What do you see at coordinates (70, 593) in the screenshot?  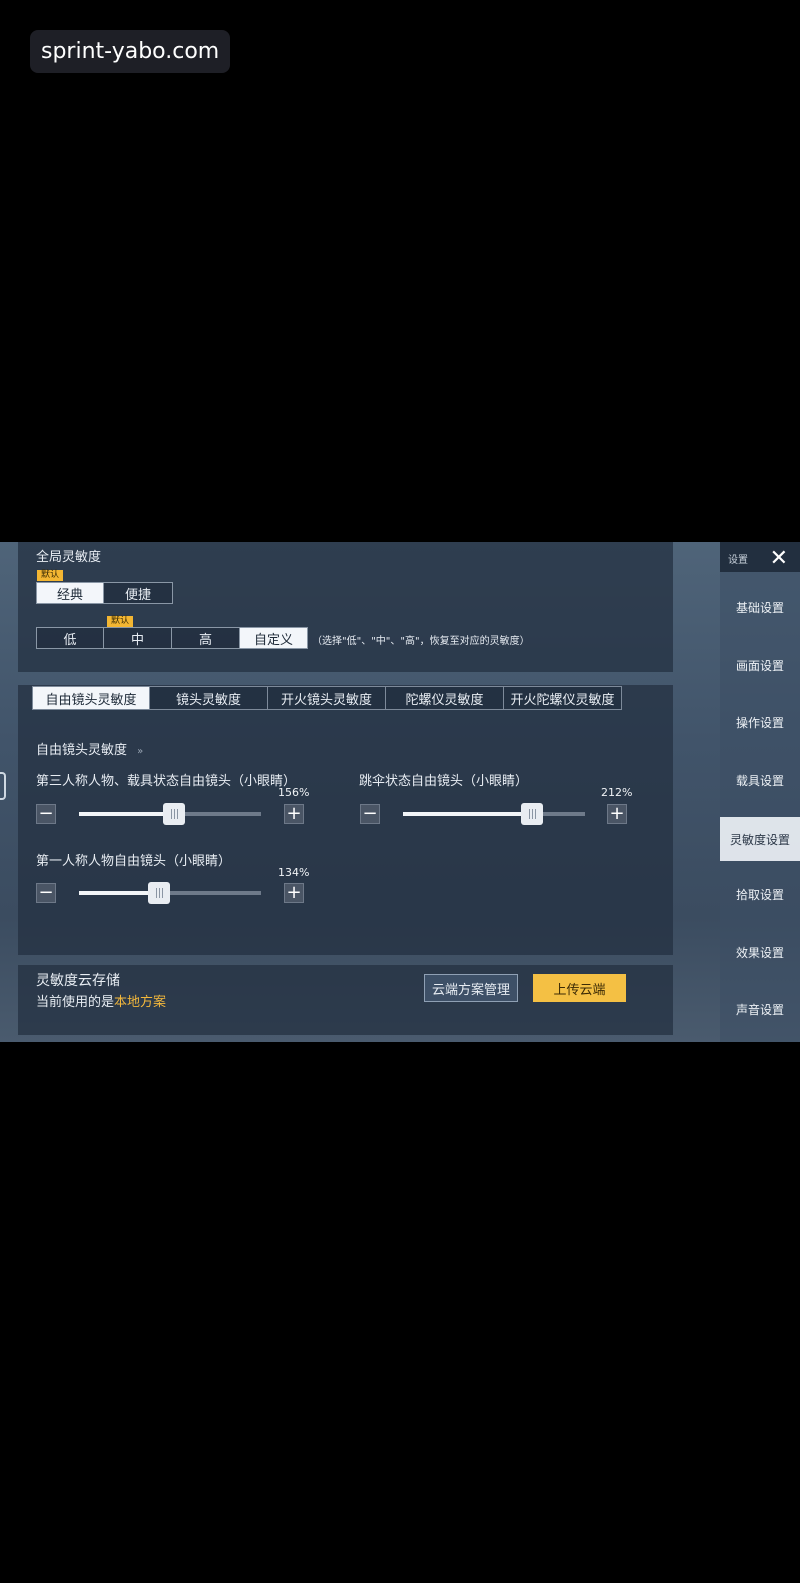 I see `mode-classic-button: 经典` at bounding box center [70, 593].